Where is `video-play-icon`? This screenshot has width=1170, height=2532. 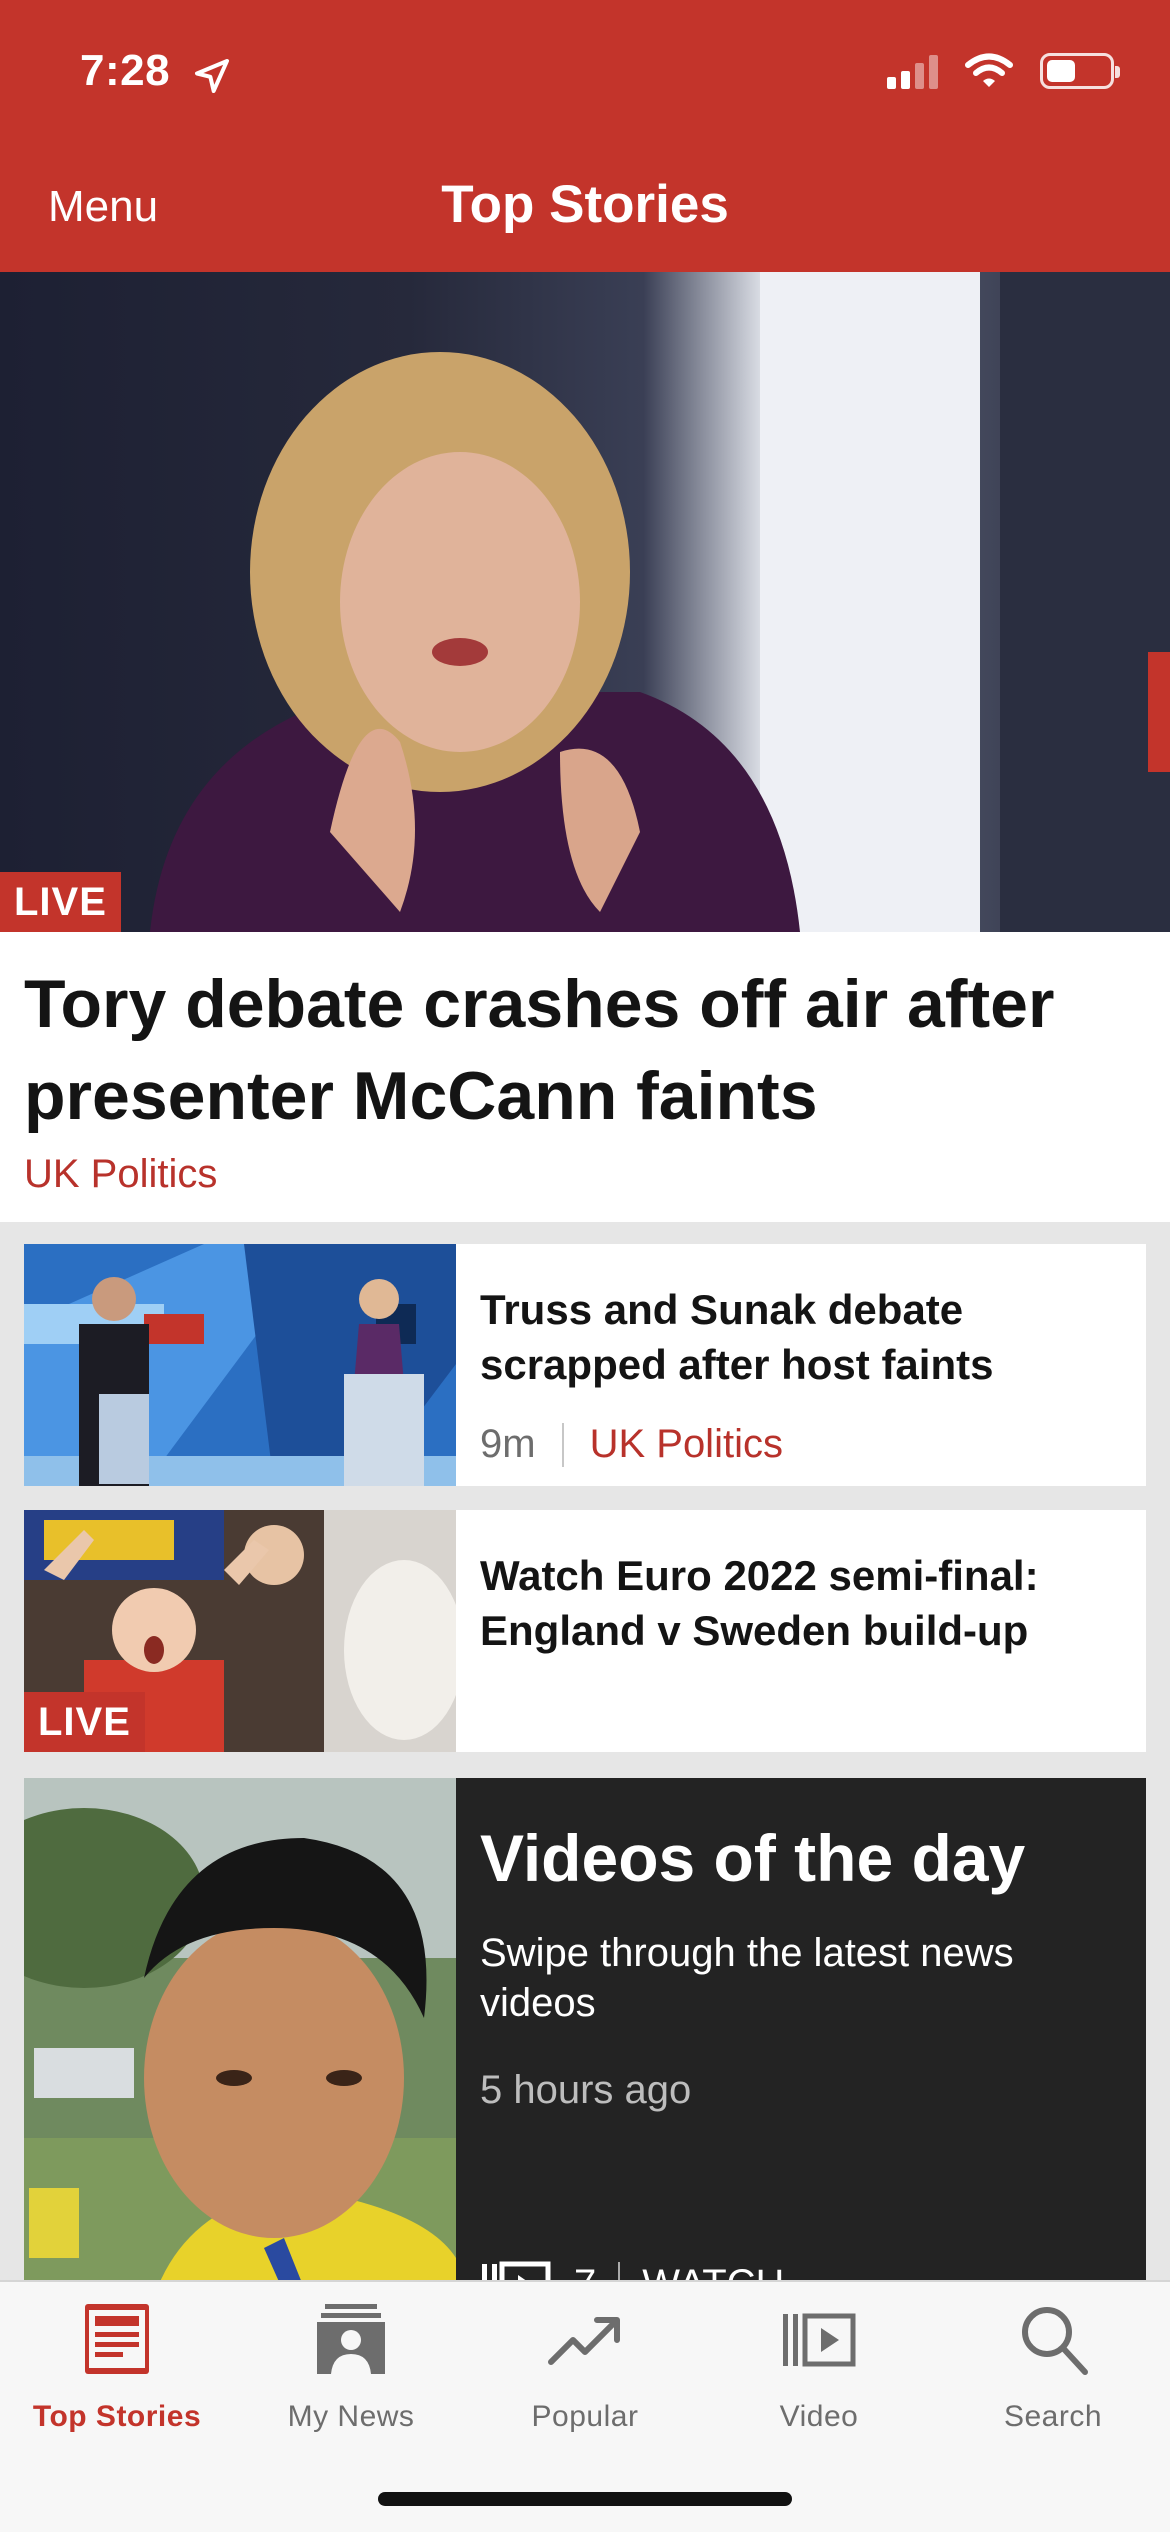
video-play-icon is located at coordinates (819, 2340).